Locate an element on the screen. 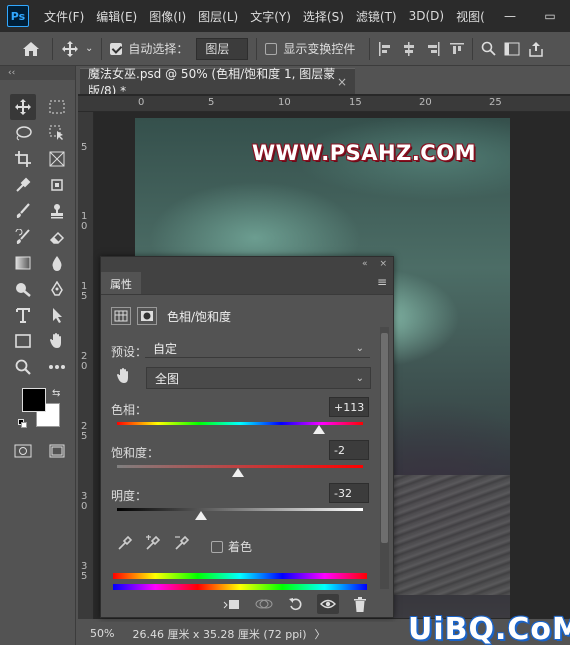  maximize-button: ▭ is located at coordinates (550, 16).